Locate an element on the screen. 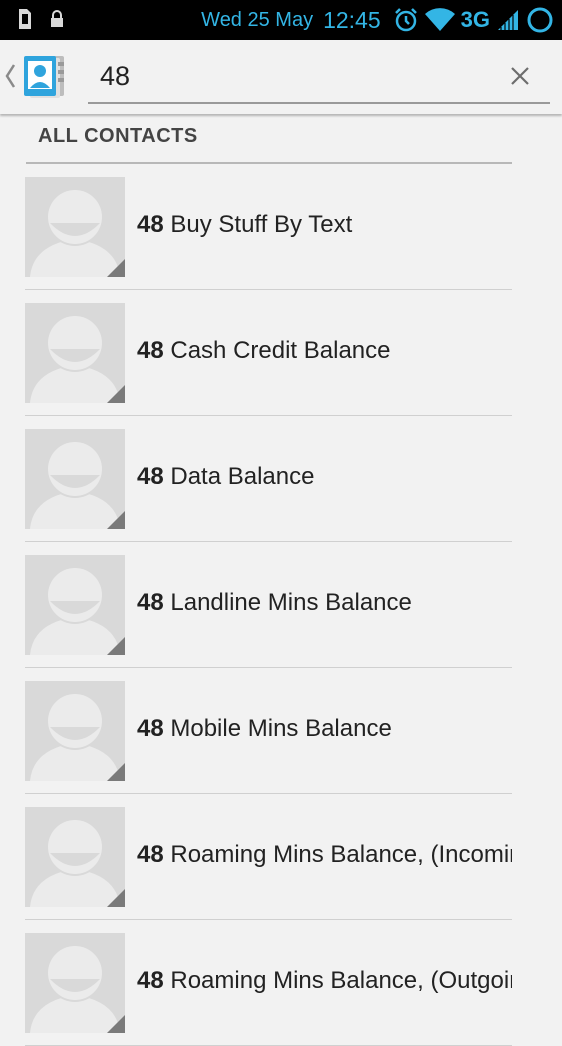 Image resolution: width=562 pixels, height=1046 pixels. status-date: Wed 25 May is located at coordinates (257, 19).